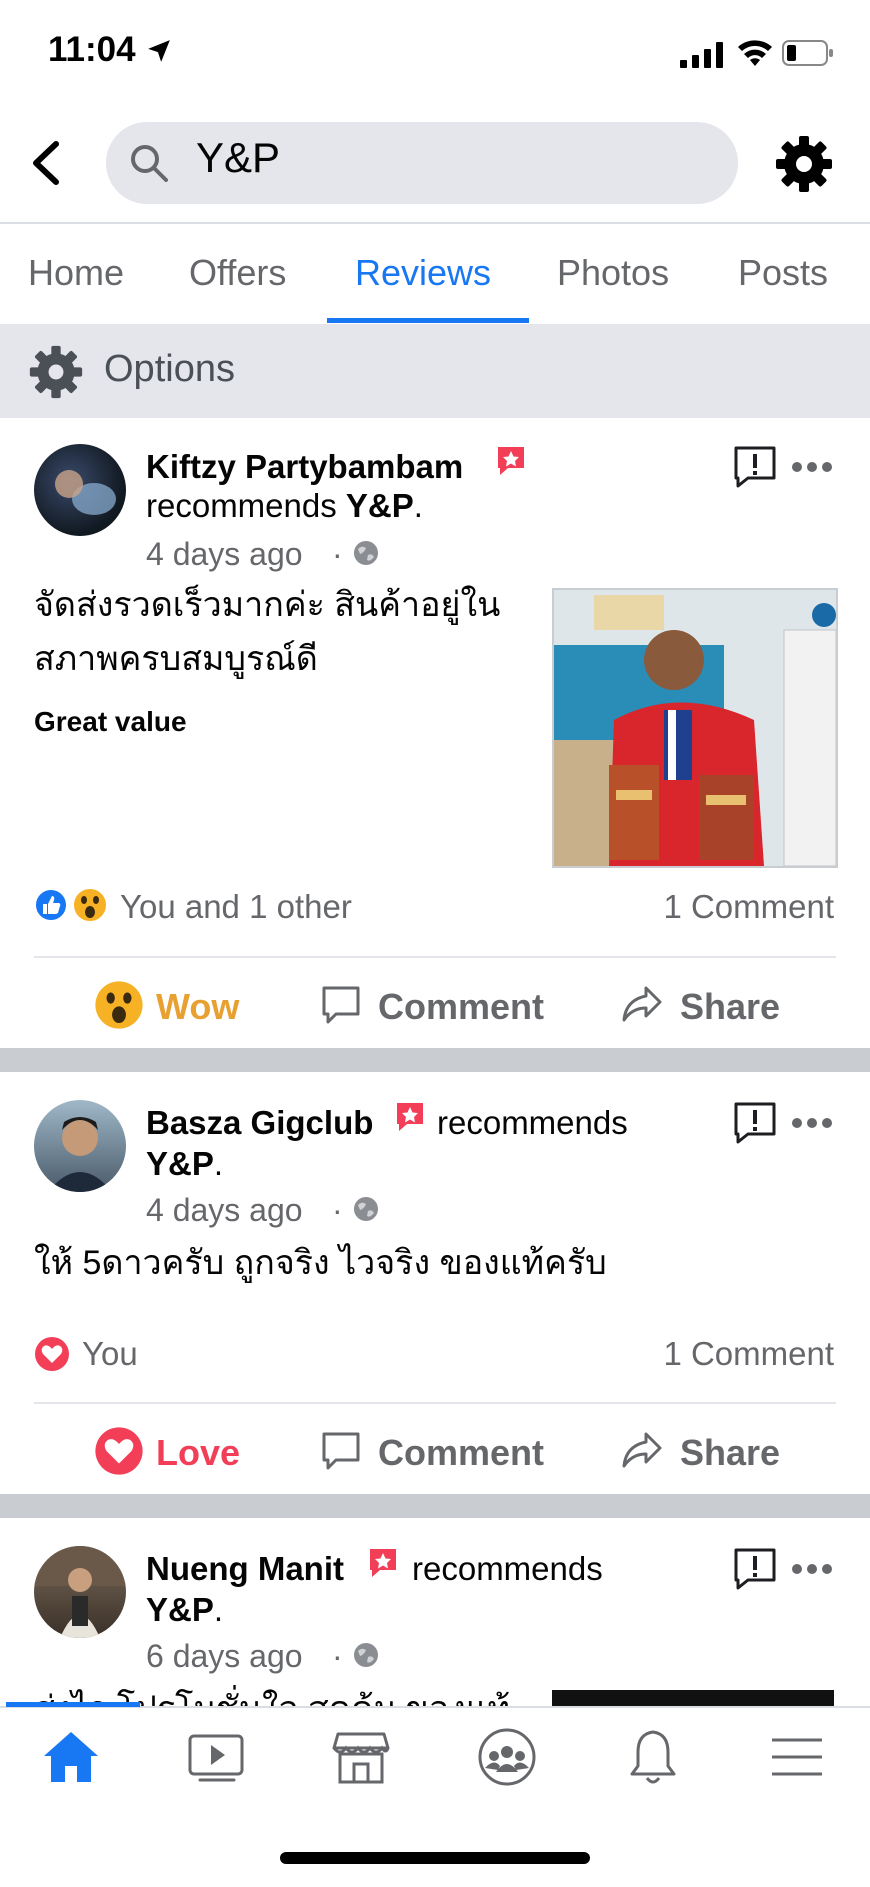  What do you see at coordinates (92, 49) in the screenshot?
I see `status-time: 11:04` at bounding box center [92, 49].